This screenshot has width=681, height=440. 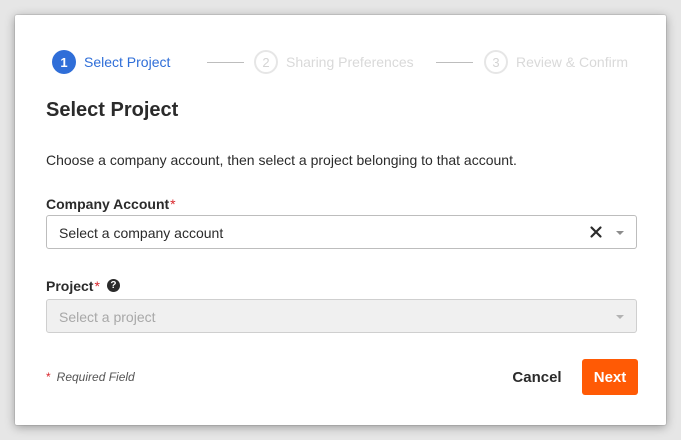 I want to click on cancel-button: Cancel, so click(x=537, y=377).